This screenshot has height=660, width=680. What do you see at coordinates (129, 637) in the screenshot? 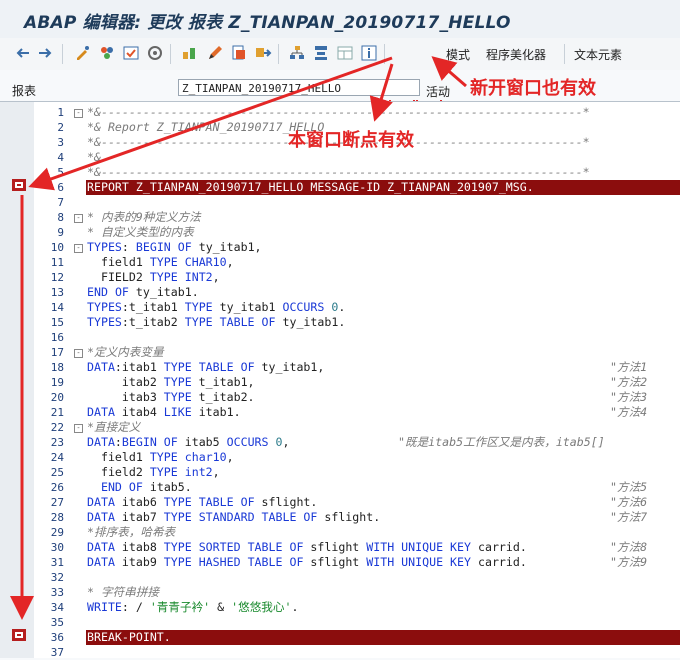
I see `code-text: BREAK-POINT.` at bounding box center [129, 637].